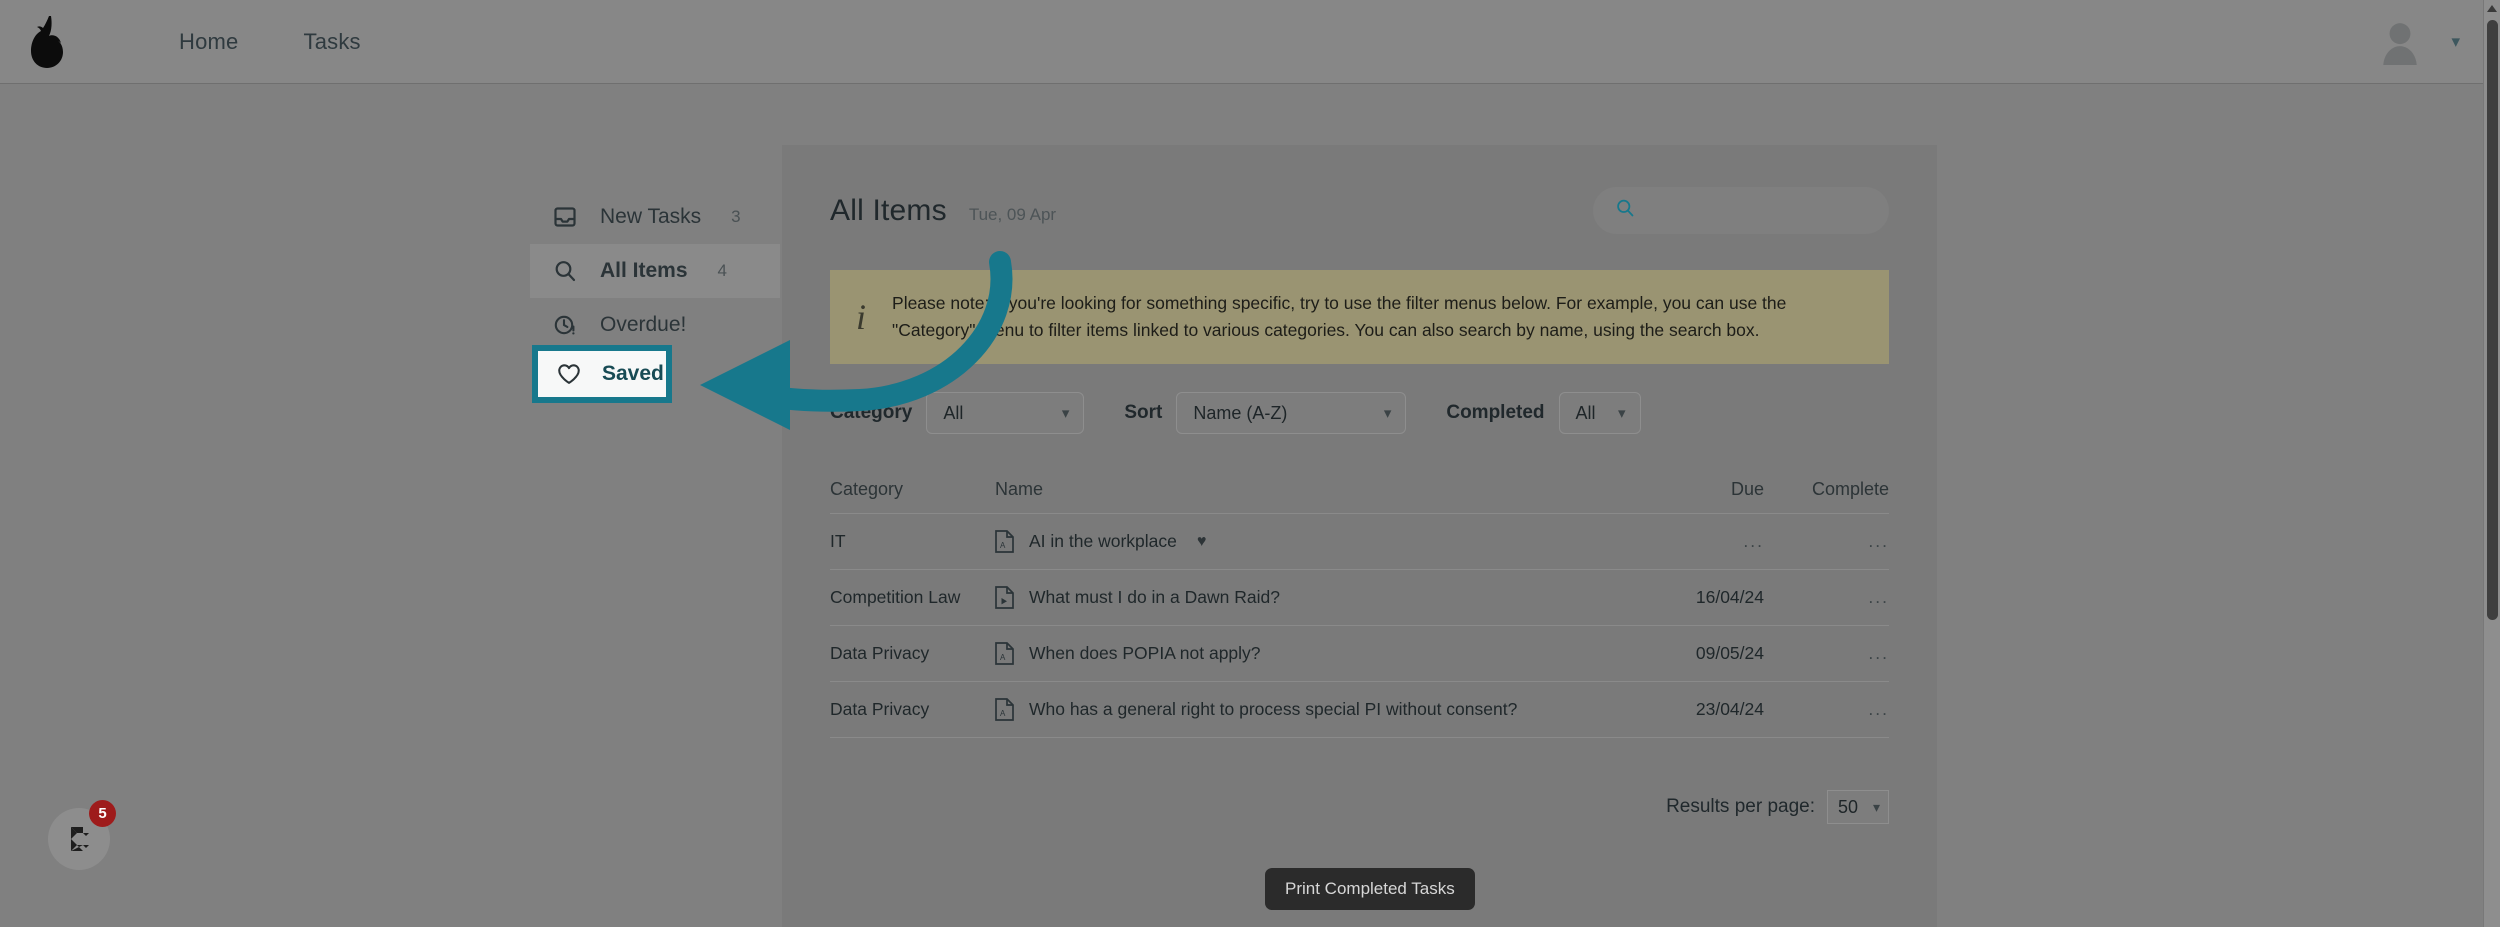 The image size is (2500, 927). Describe the element at coordinates (1599, 413) in the screenshot. I see `completed-filter-select: All ▾` at that location.